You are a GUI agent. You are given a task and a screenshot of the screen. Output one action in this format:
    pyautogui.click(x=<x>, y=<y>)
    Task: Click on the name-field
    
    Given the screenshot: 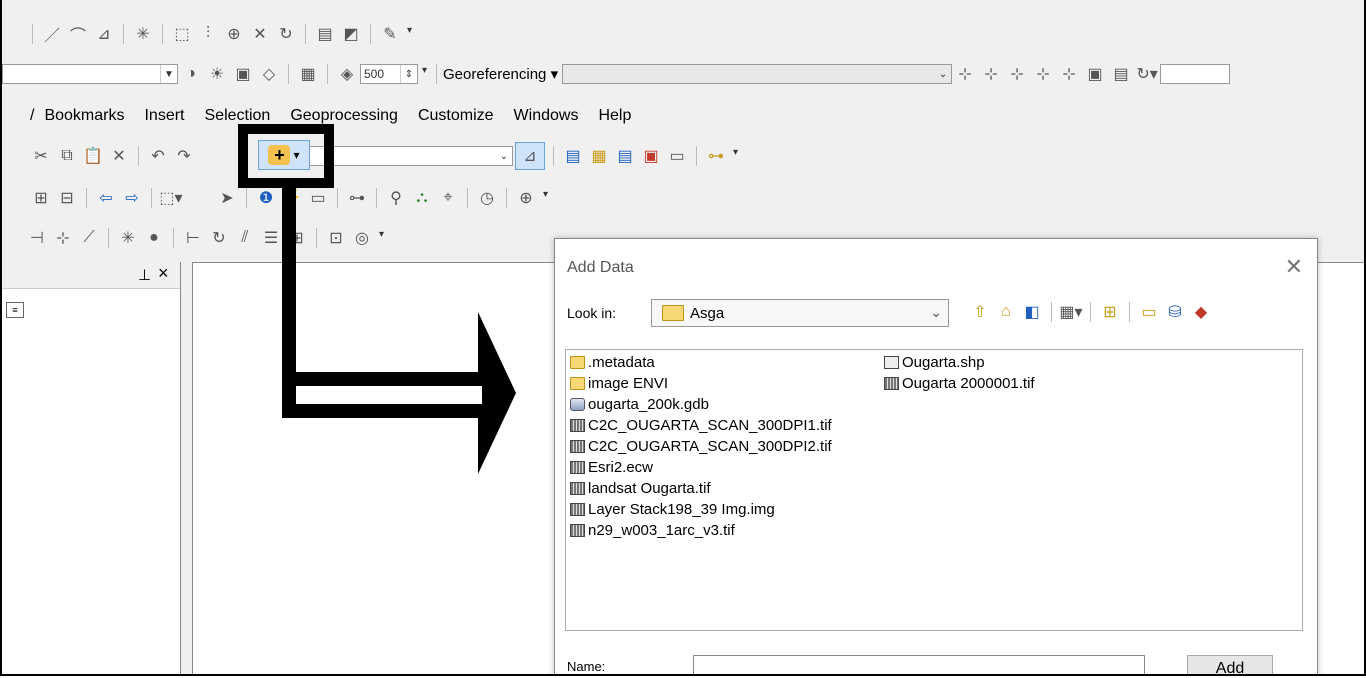 What is the action you would take?
    pyautogui.click(x=919, y=664)
    